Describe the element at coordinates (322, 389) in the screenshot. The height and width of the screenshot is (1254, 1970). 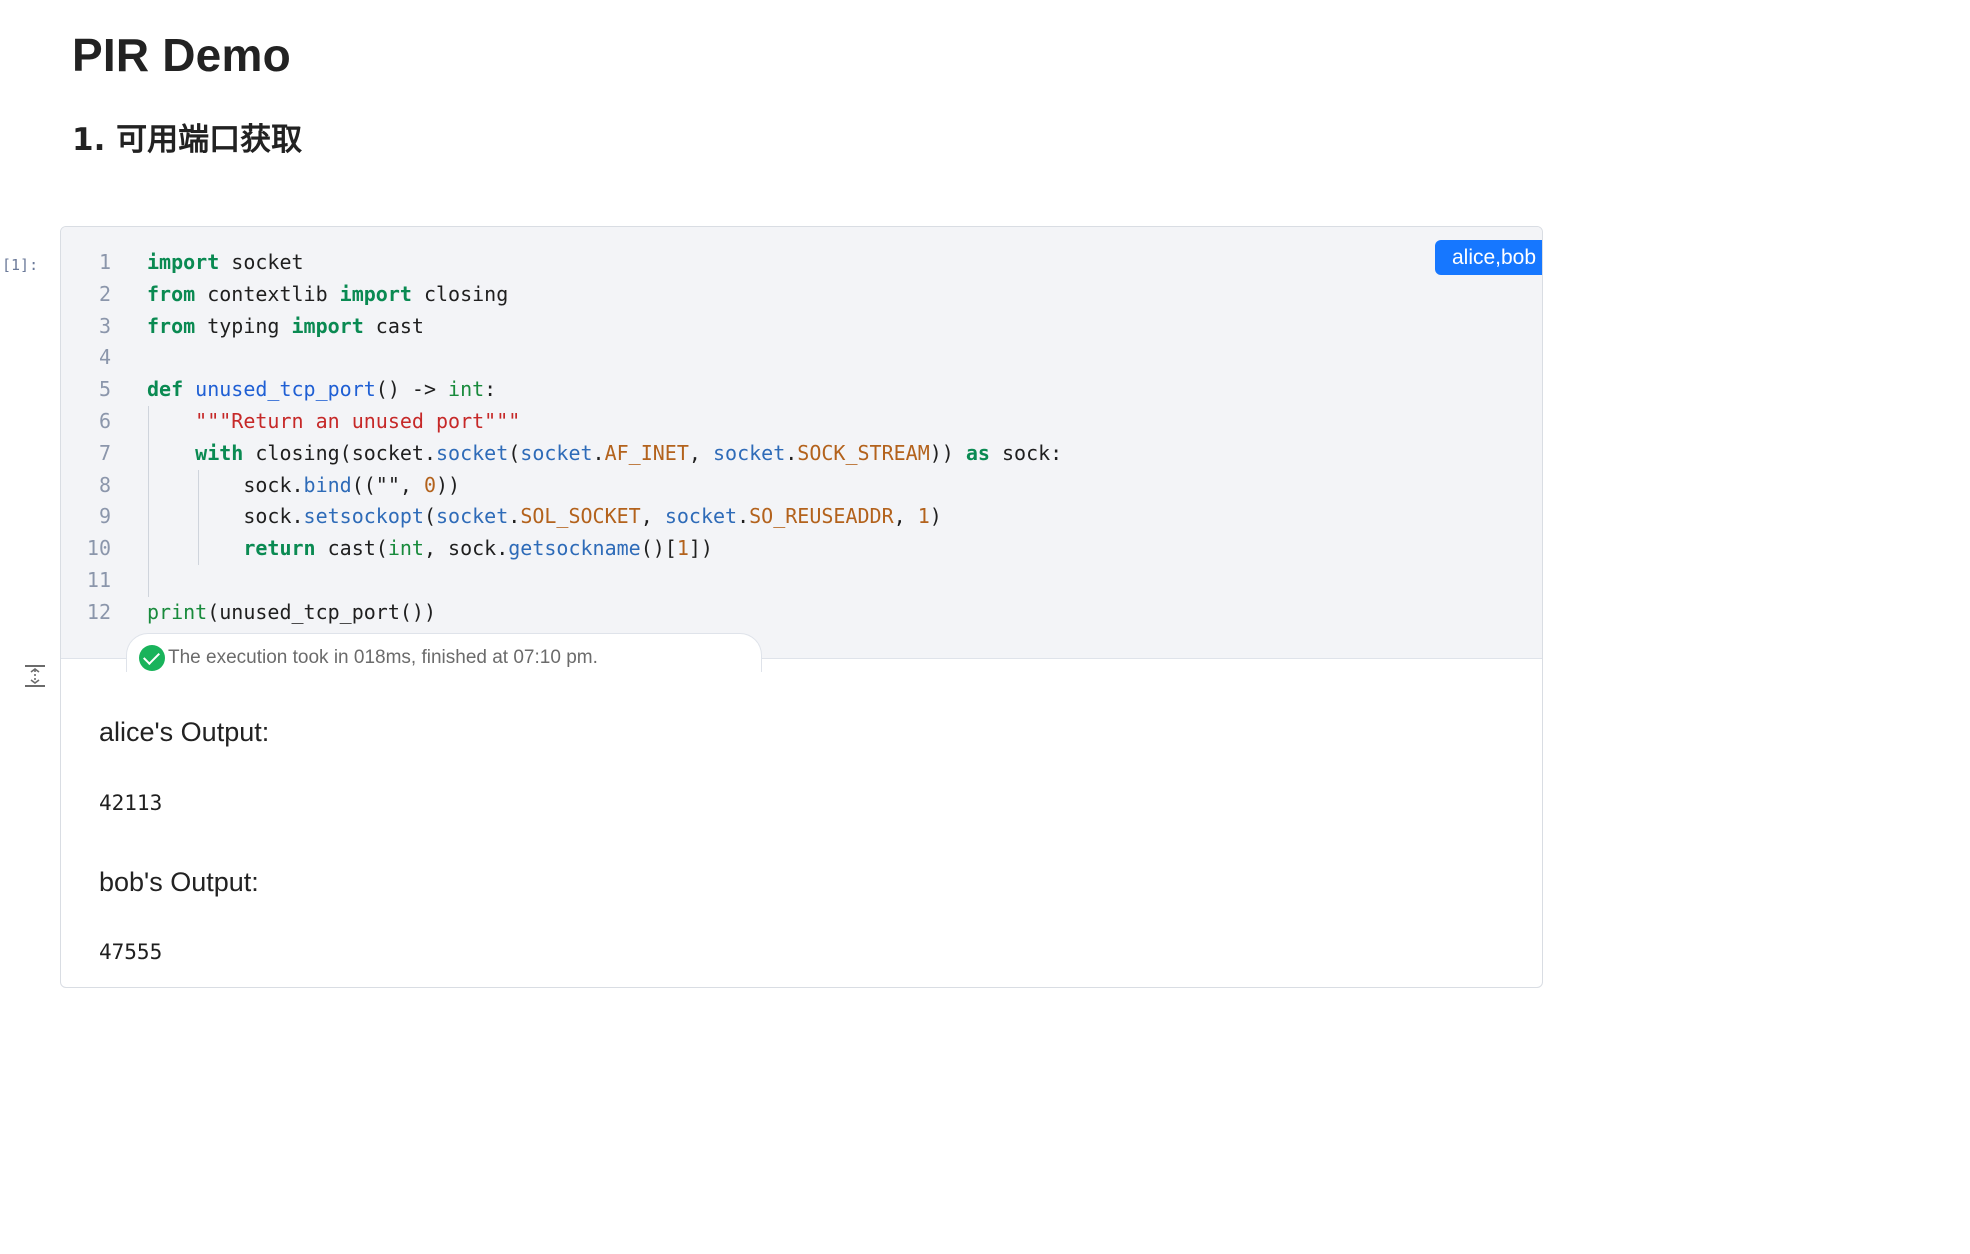
I see `code-text: def unused_tcp_port() -> int:` at that location.